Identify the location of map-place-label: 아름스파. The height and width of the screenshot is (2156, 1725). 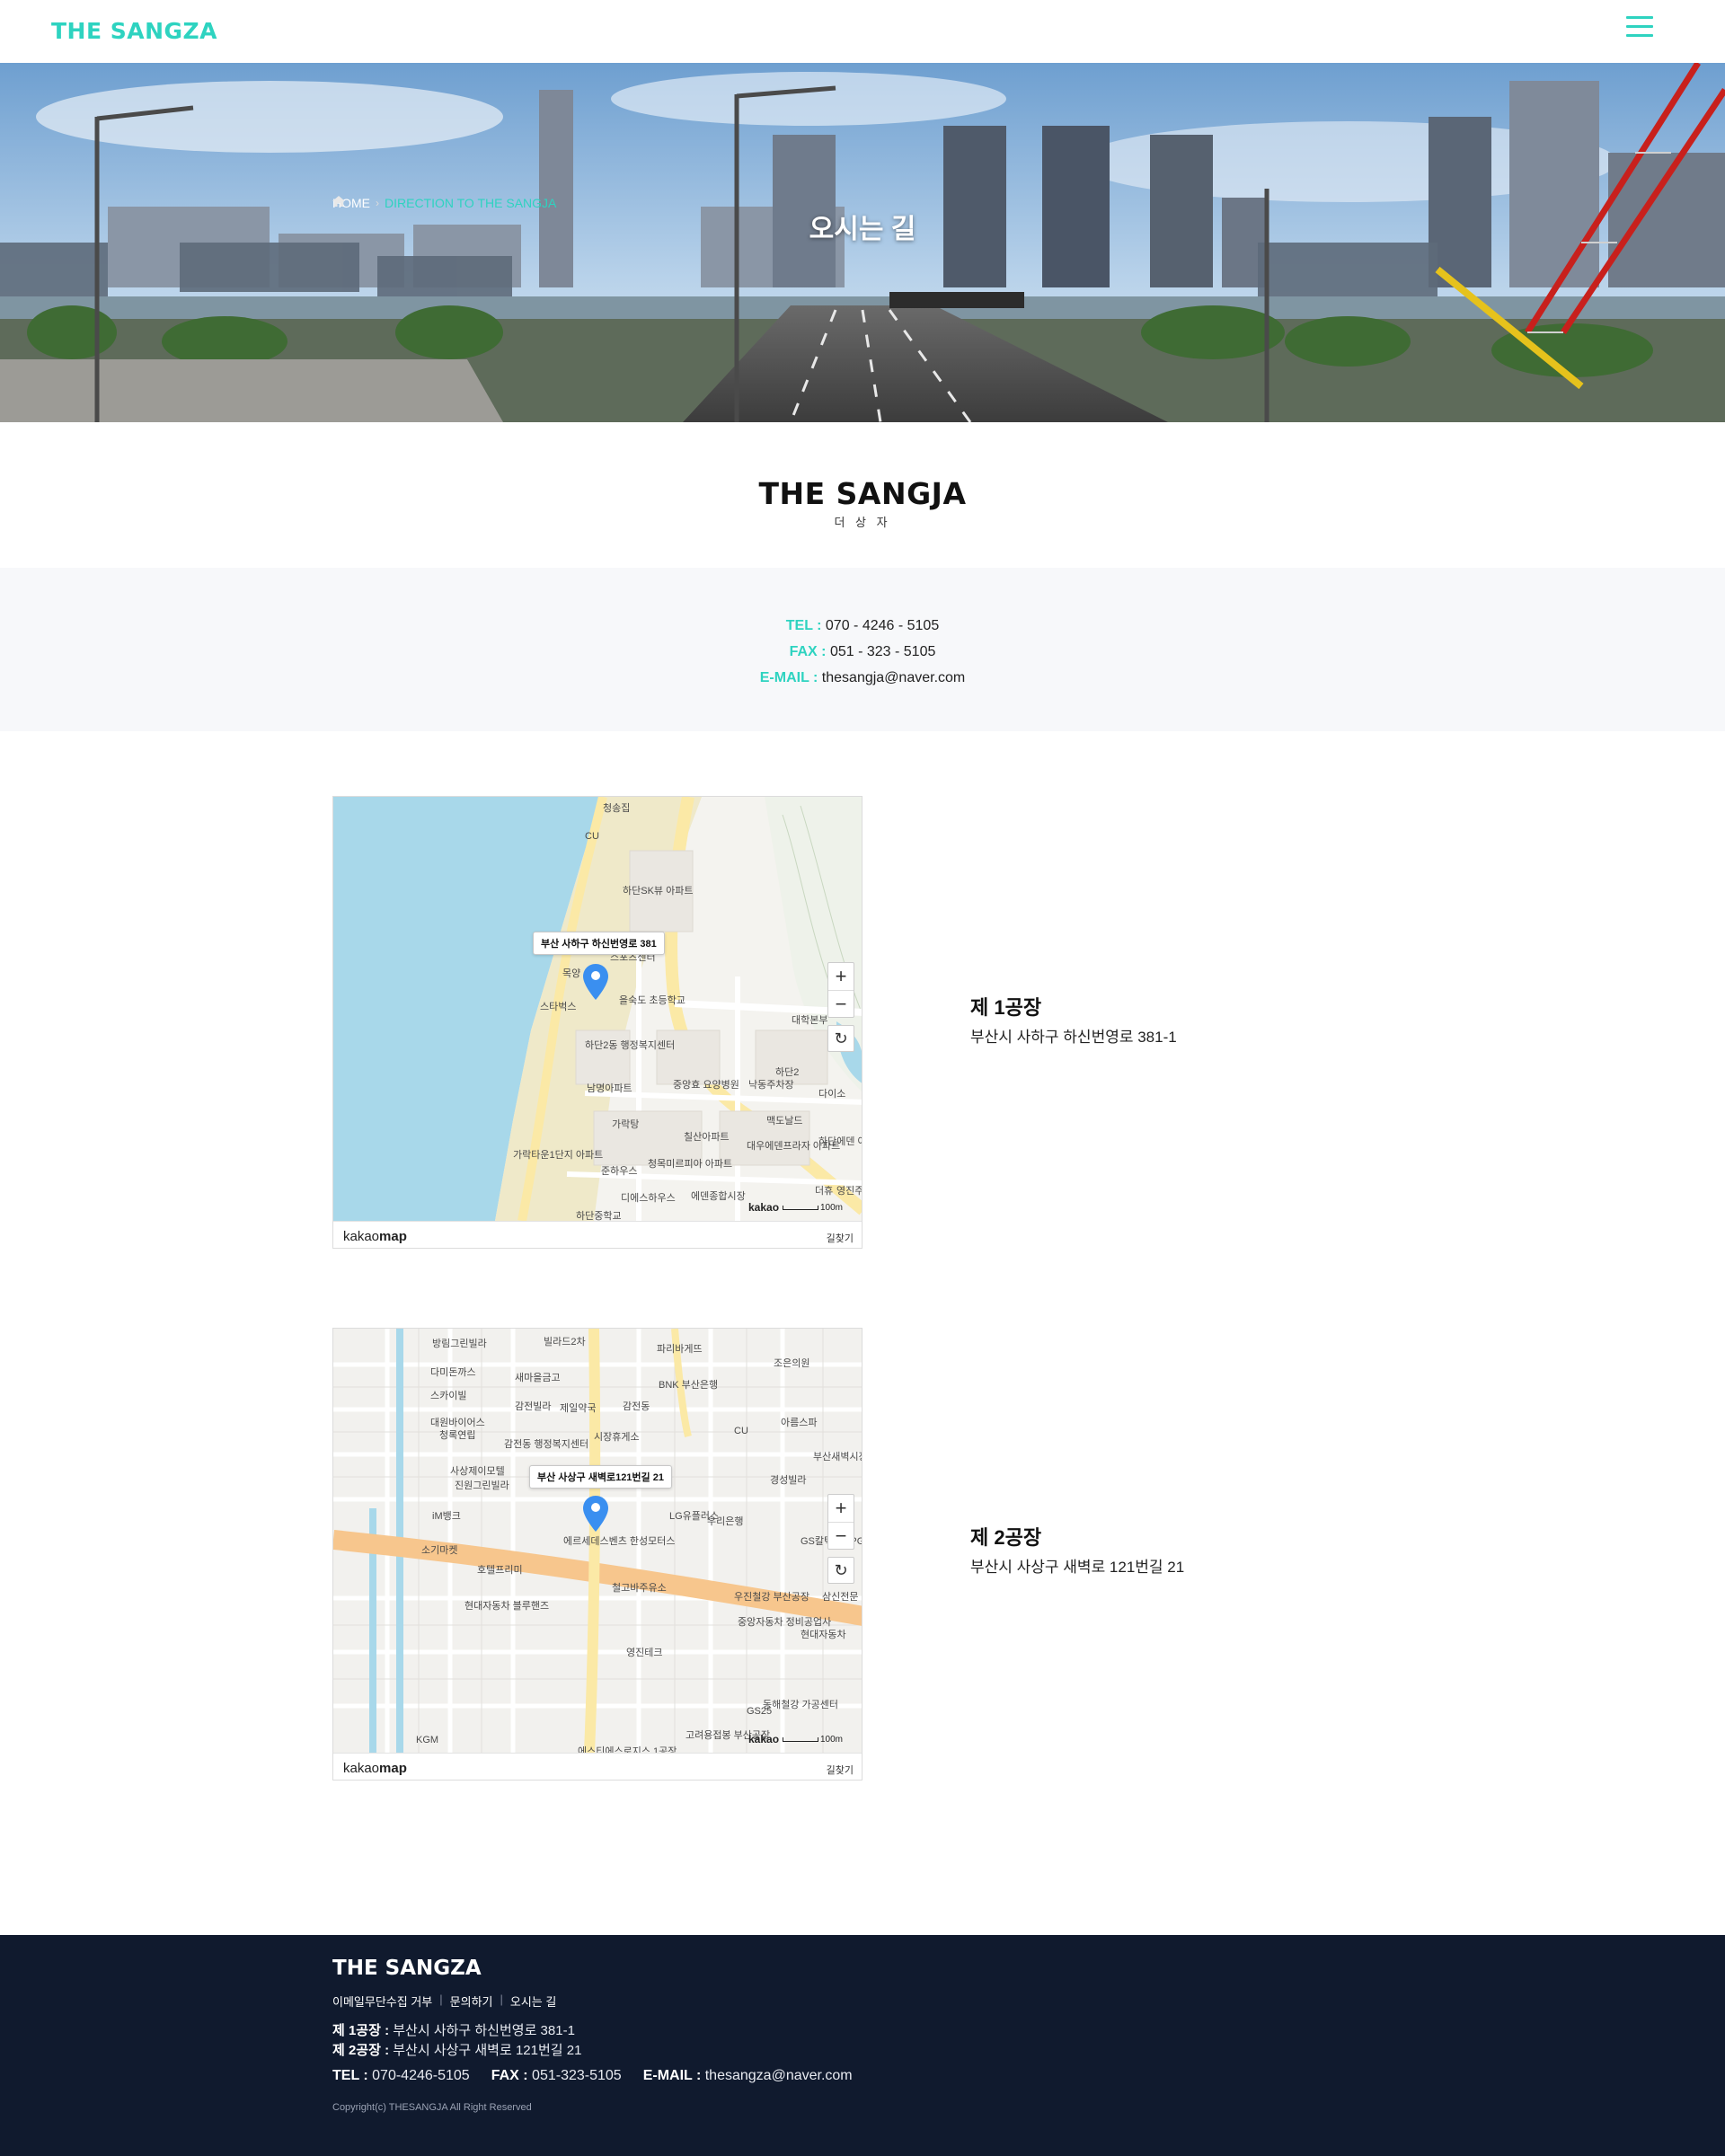
(799, 1422).